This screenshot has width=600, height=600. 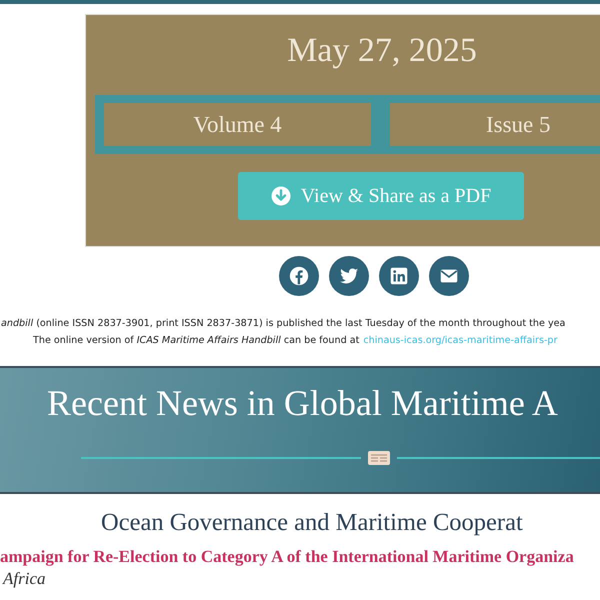 What do you see at coordinates (287, 557) in the screenshot?
I see `article-title: ampaign for Re-Election to Category A of the International Maritime Organiza` at bounding box center [287, 557].